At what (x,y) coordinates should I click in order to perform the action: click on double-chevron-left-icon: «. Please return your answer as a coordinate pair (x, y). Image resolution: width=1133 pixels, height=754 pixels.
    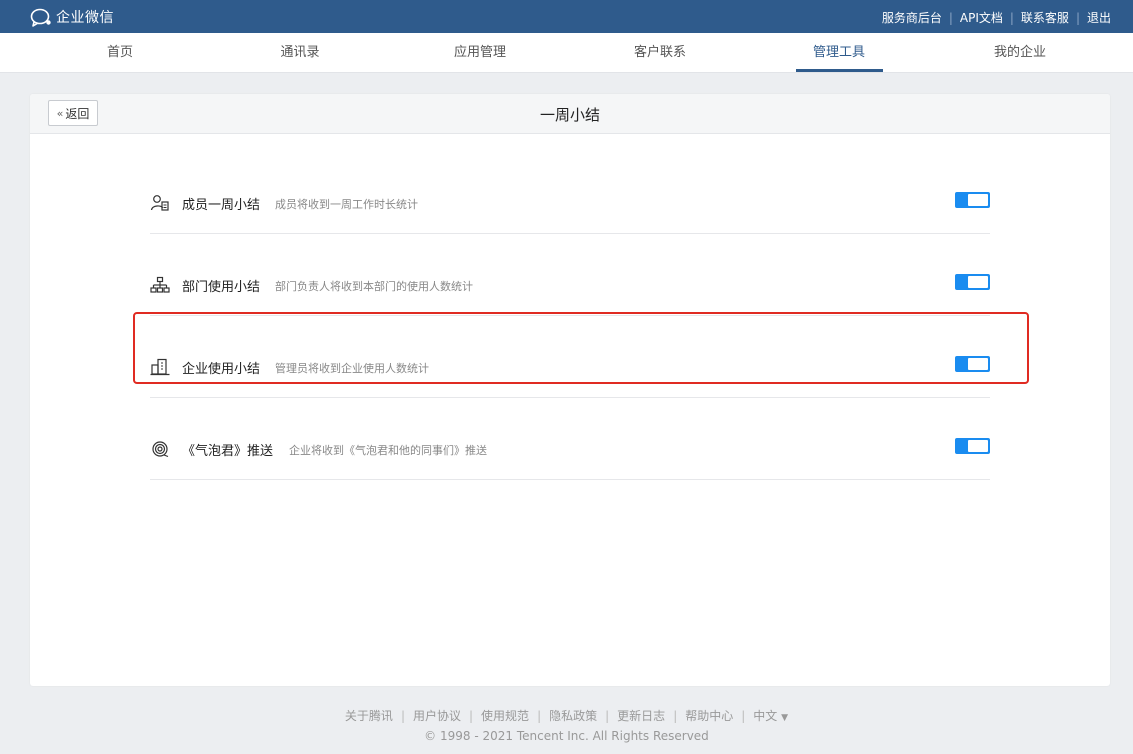
    Looking at the image, I should click on (60, 113).